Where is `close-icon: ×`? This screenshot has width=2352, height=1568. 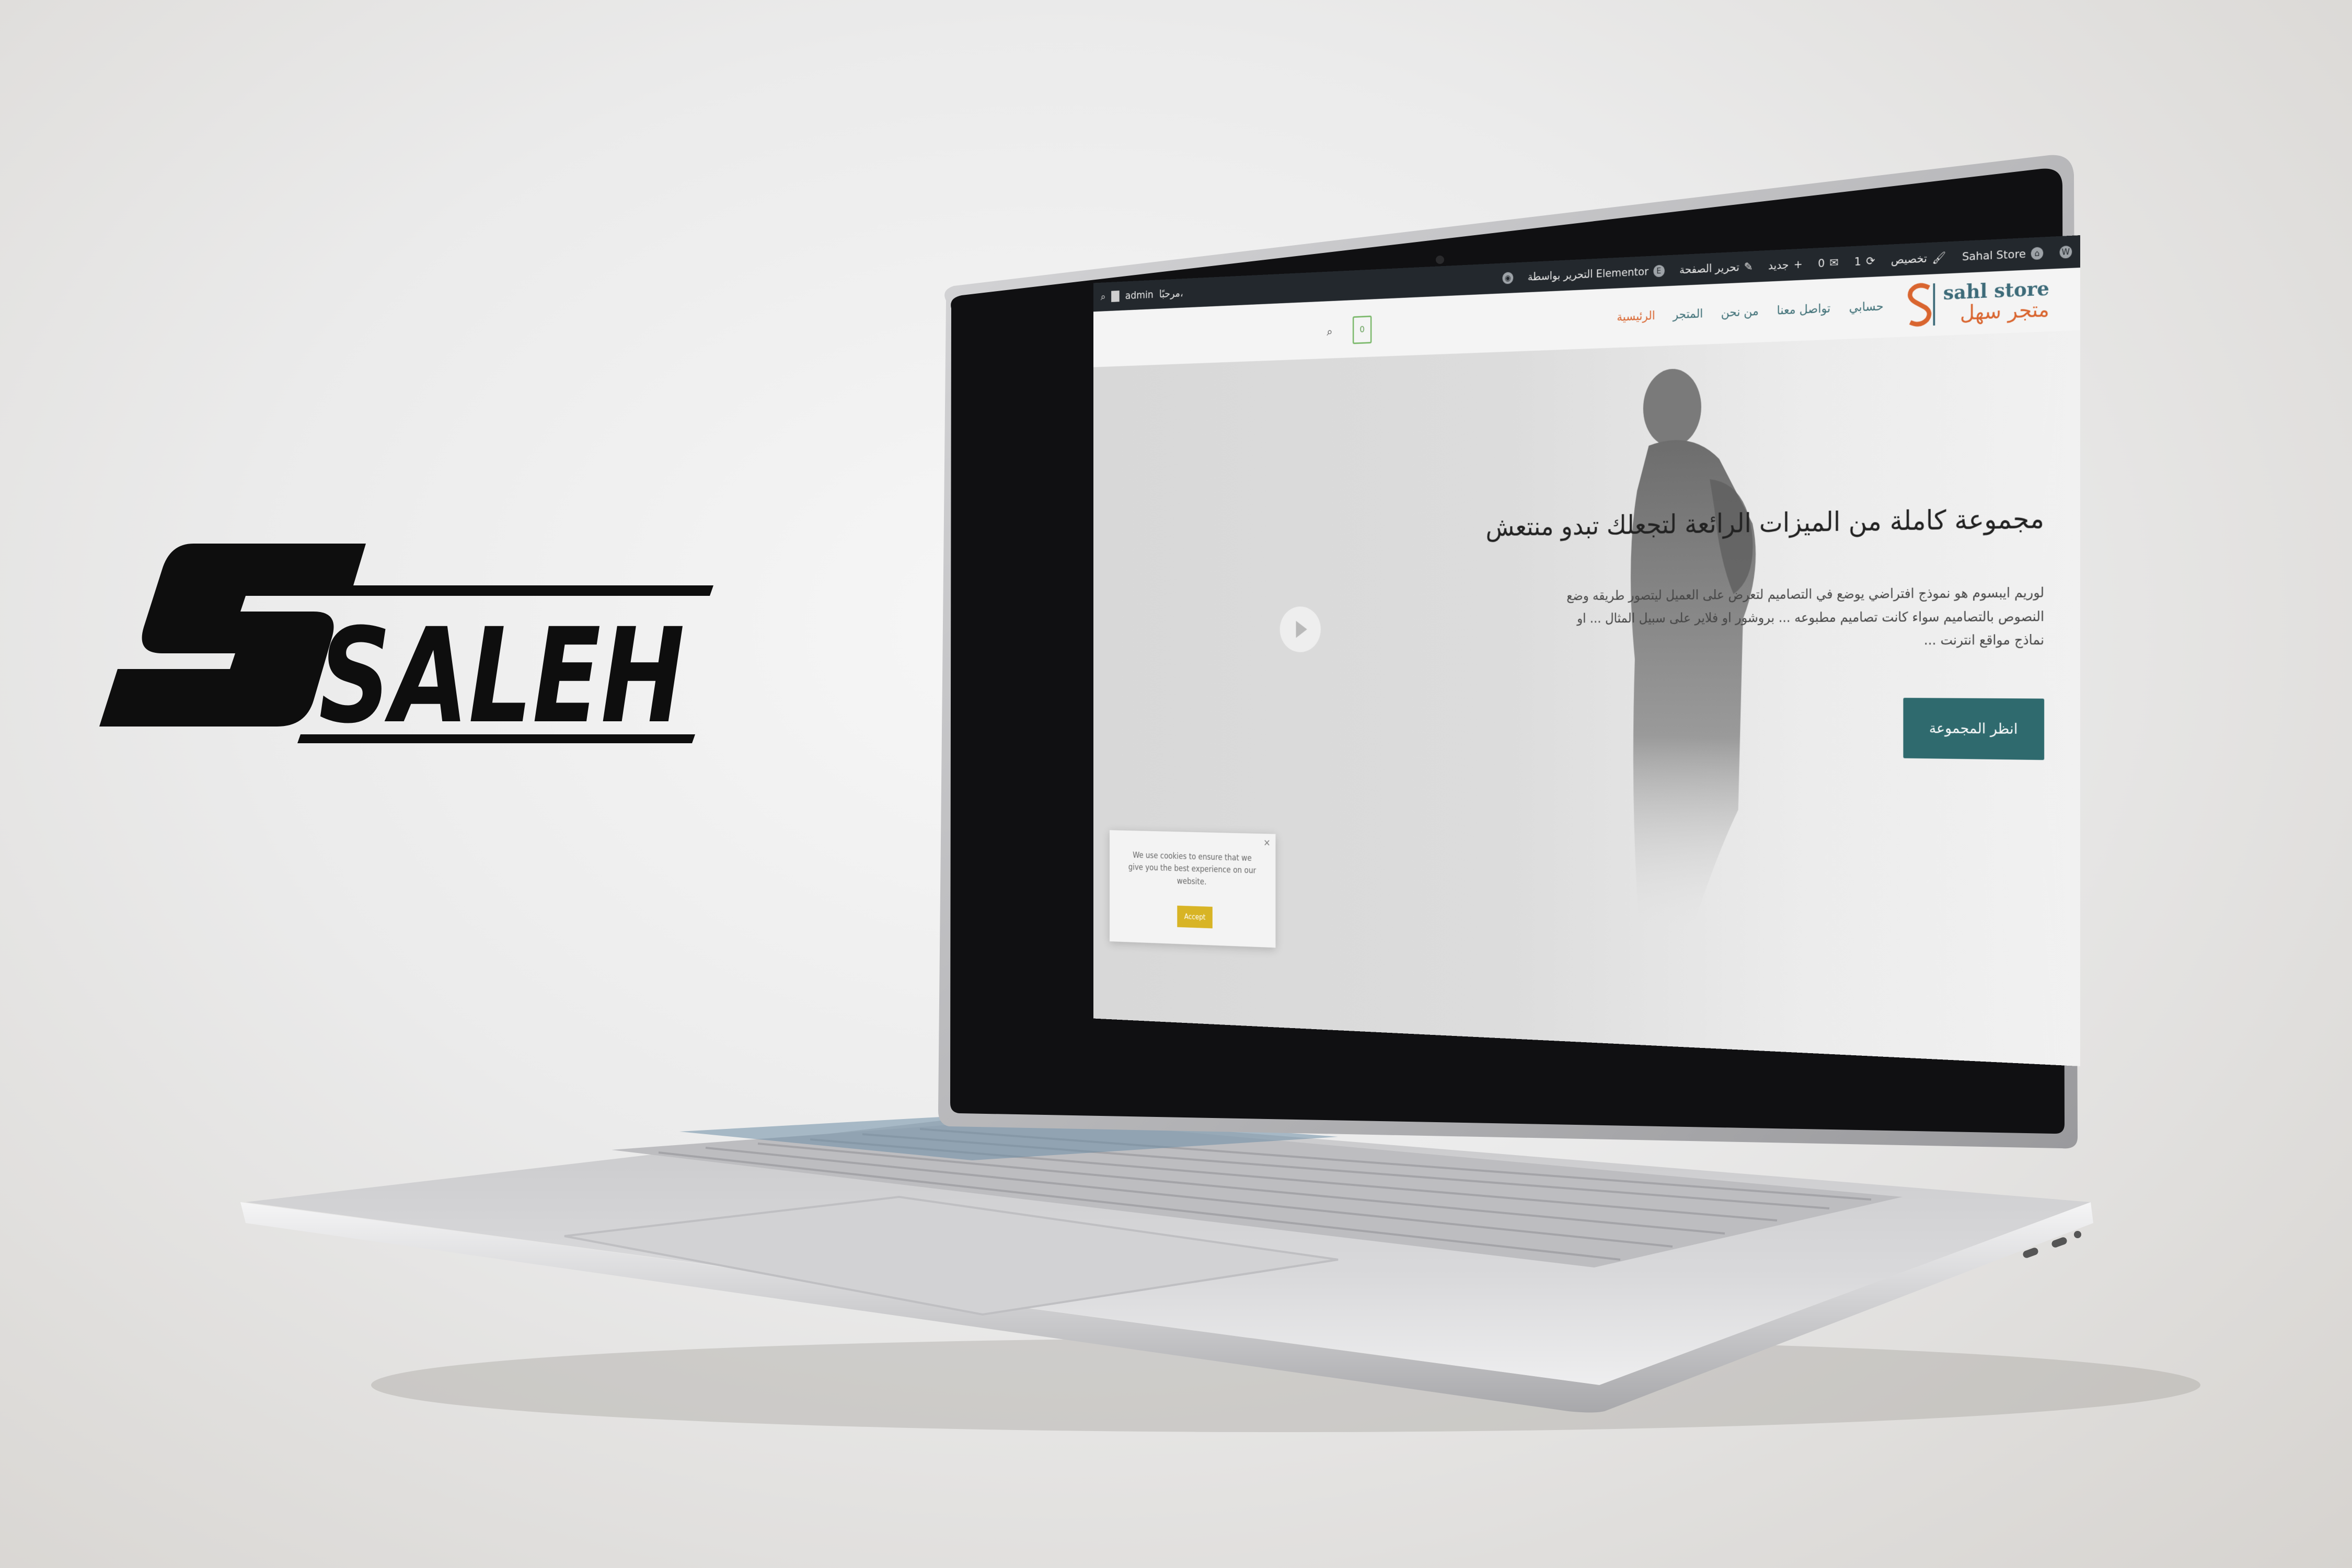 close-icon: × is located at coordinates (1267, 842).